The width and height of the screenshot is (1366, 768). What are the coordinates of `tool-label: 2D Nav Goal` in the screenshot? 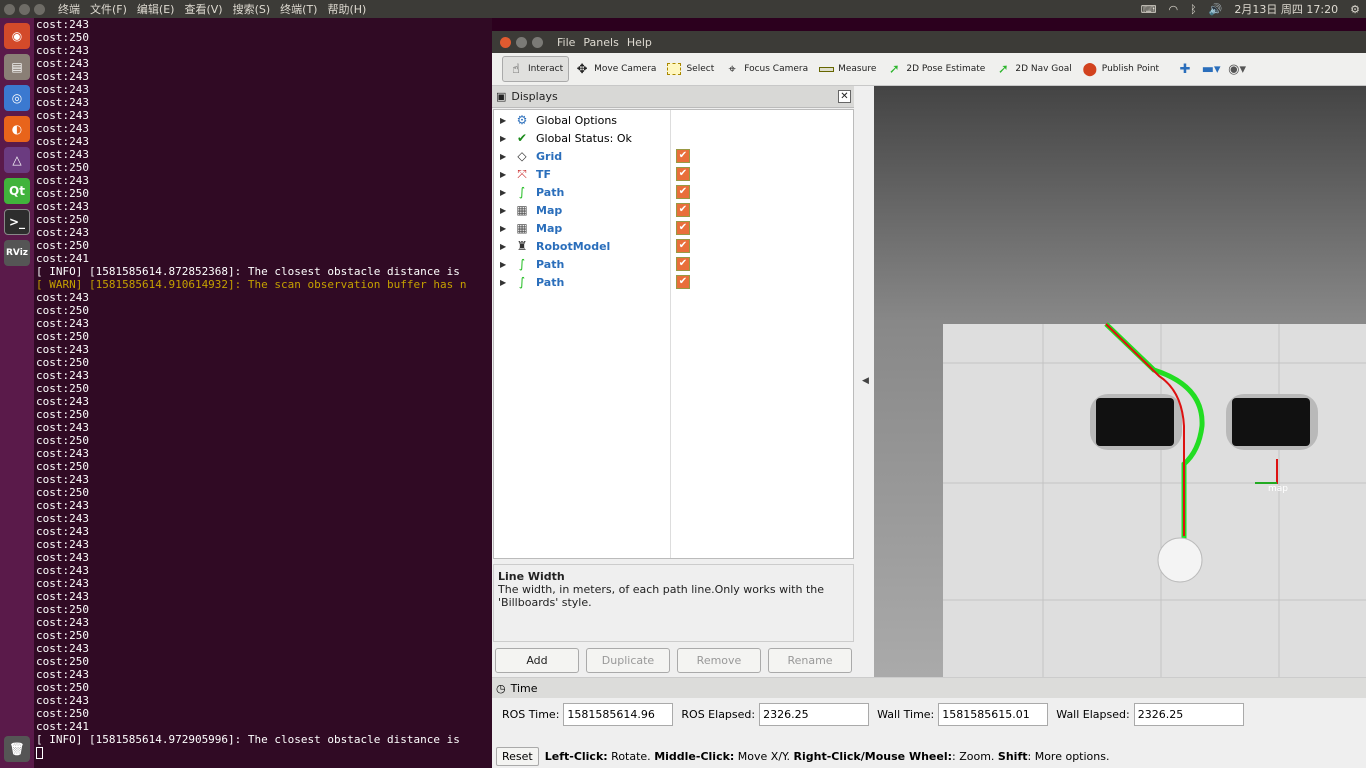 It's located at (1043, 69).